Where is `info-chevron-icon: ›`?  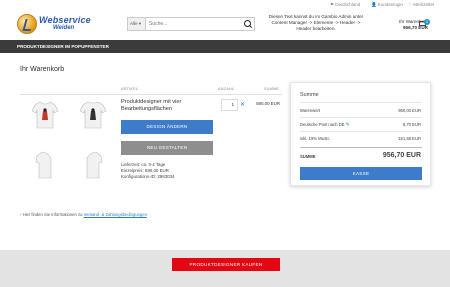
info-chevron-icon: › is located at coordinates (21, 214).